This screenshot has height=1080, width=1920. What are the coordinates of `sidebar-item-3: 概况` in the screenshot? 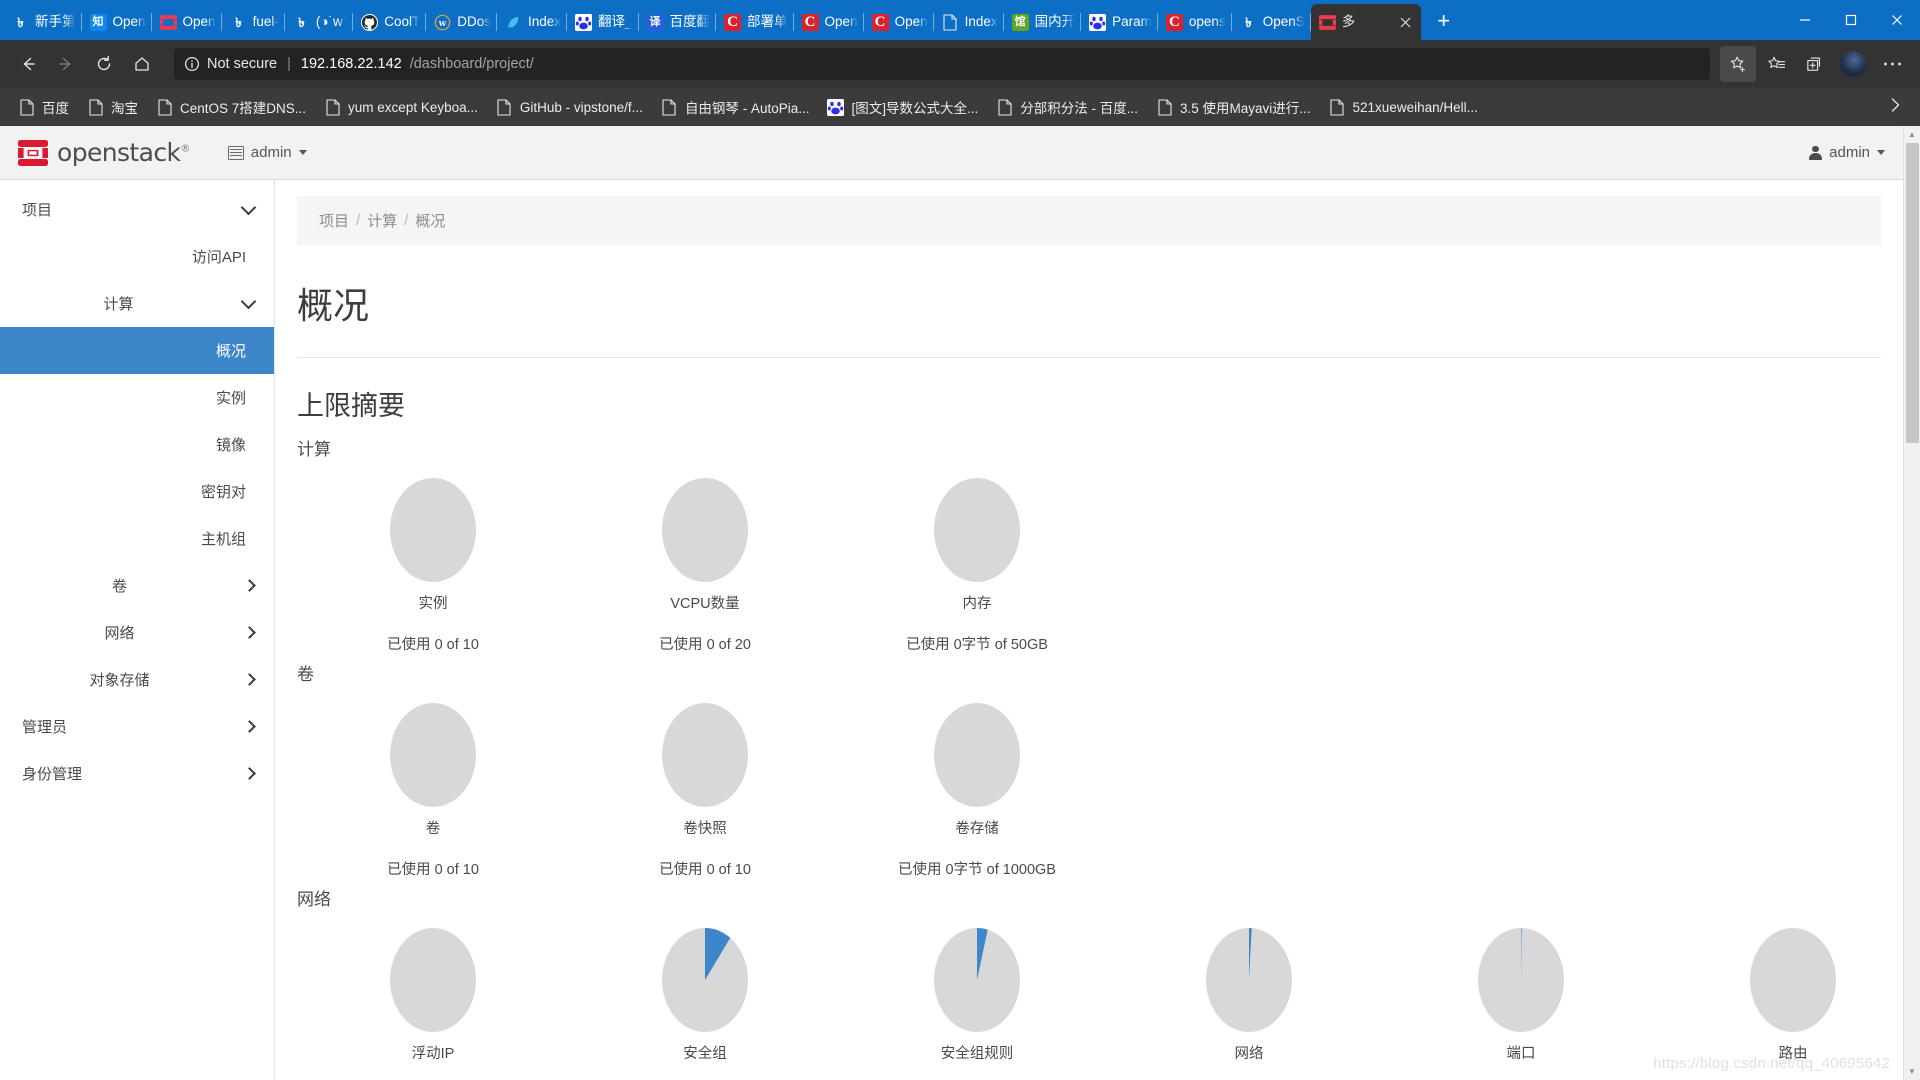 It's located at (137, 350).